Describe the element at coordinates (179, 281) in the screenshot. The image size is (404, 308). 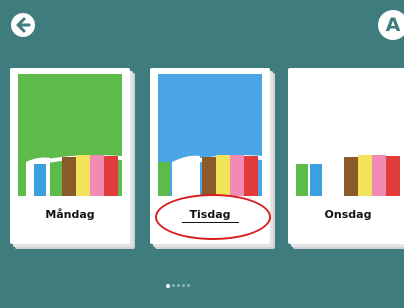
I see `page-indicator` at that location.